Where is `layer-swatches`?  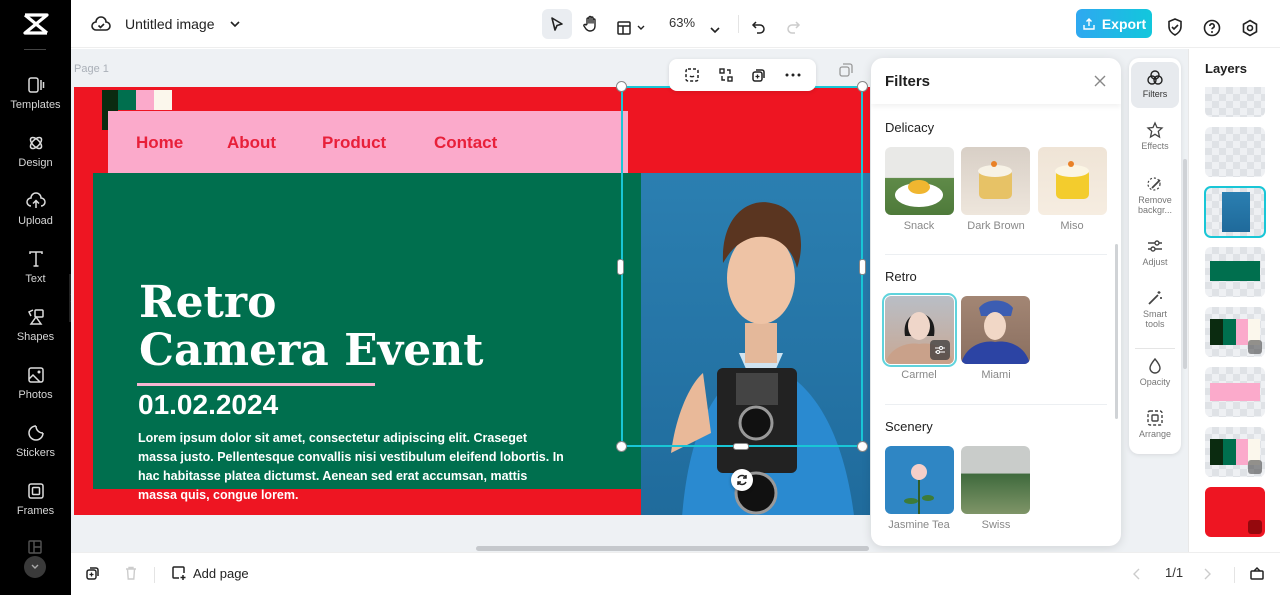
layer-swatches is located at coordinates (1235, 332).